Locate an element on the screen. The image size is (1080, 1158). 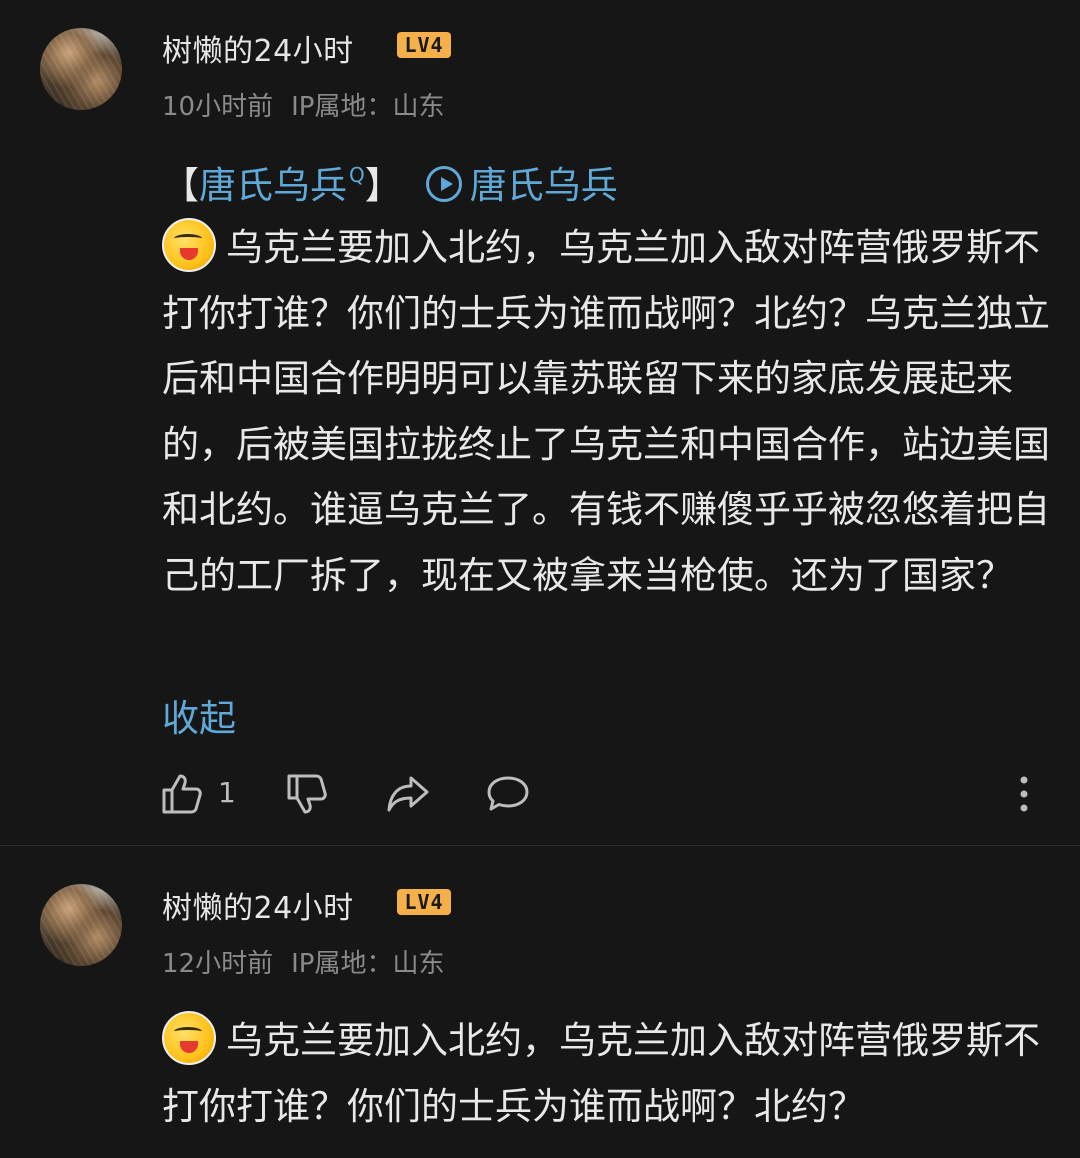
comment-meta: 12小时前 IP属地：山东 is located at coordinates (303, 961).